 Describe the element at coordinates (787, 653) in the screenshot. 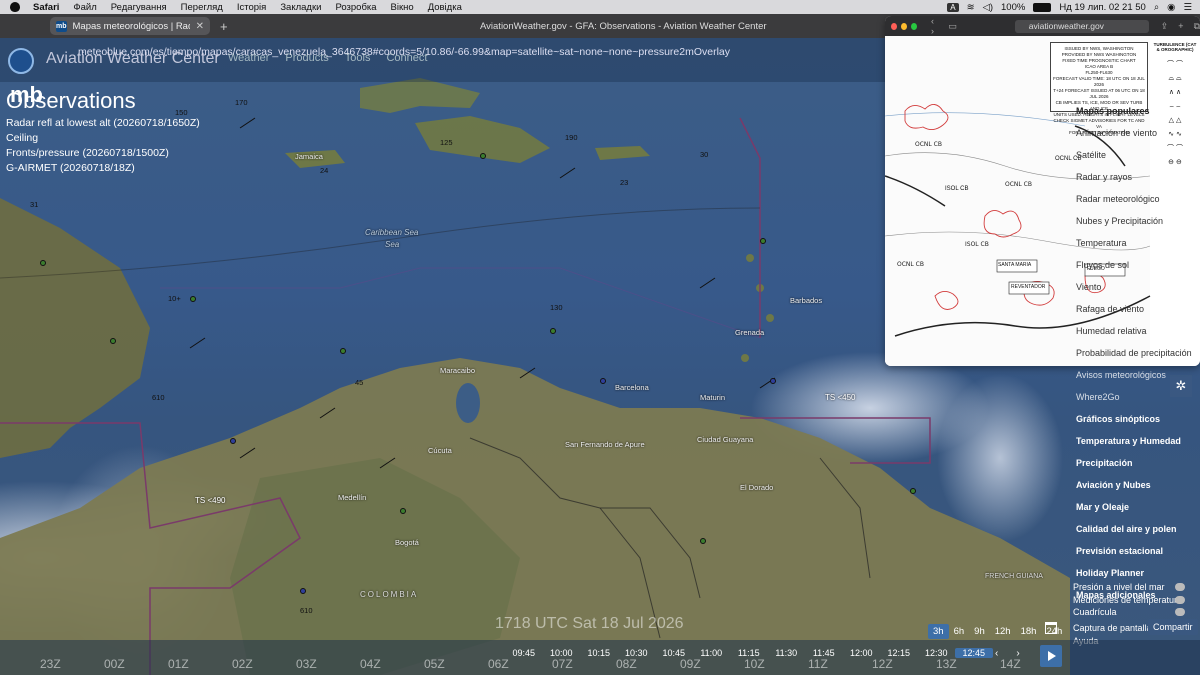

I see `time-tick: 11:30` at that location.